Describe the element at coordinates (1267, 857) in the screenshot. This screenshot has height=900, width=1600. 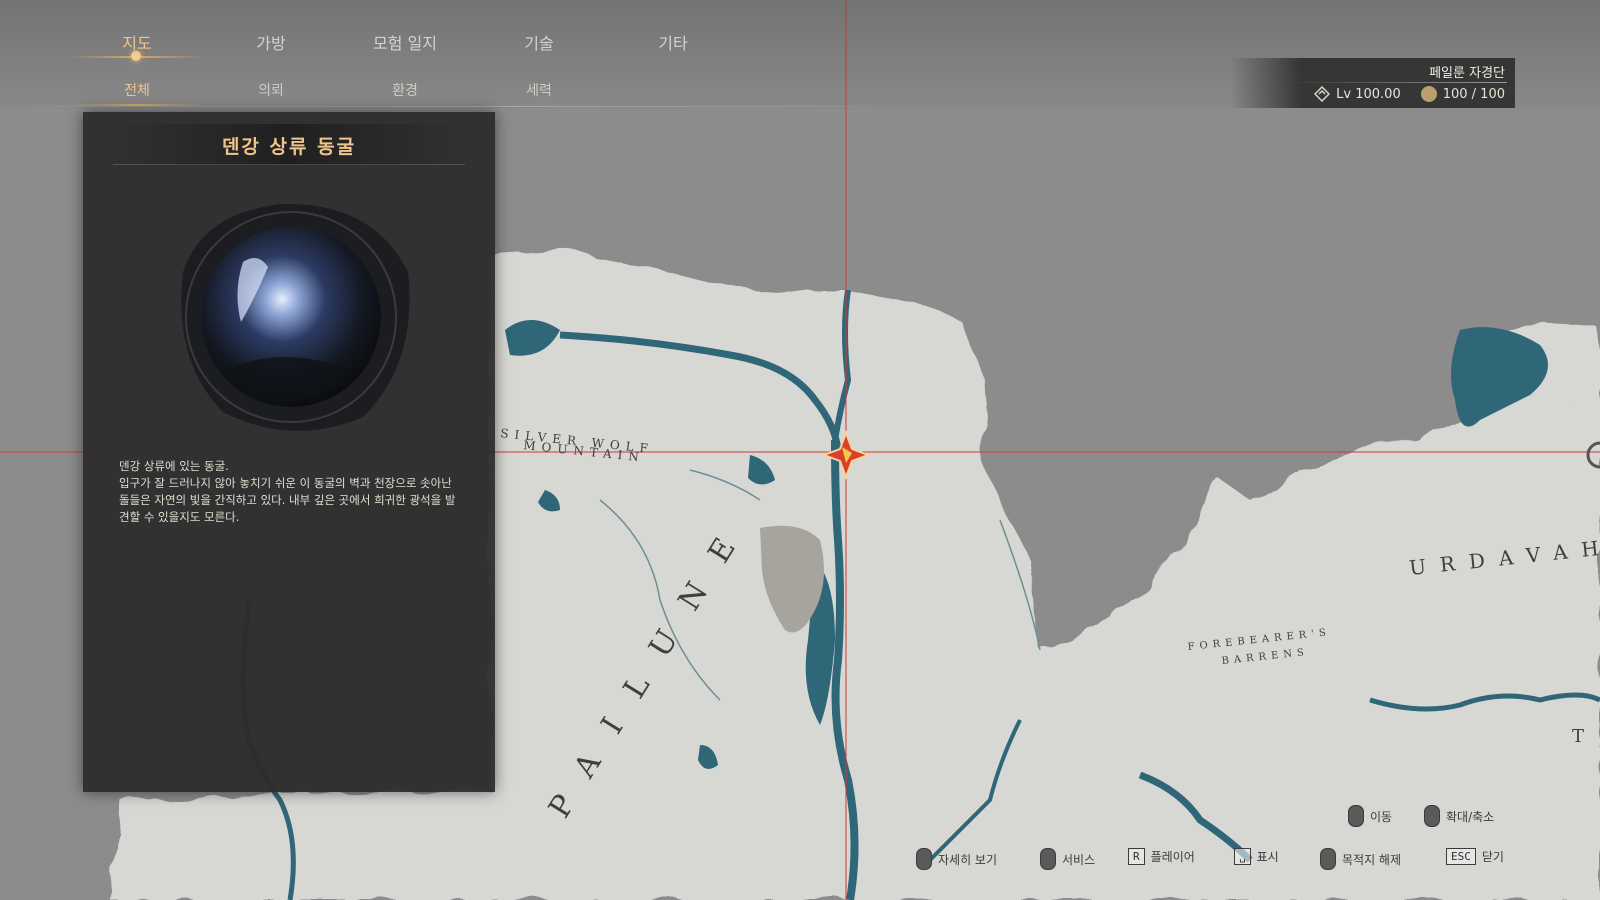
I see `hint-mark-label: 표시` at that location.